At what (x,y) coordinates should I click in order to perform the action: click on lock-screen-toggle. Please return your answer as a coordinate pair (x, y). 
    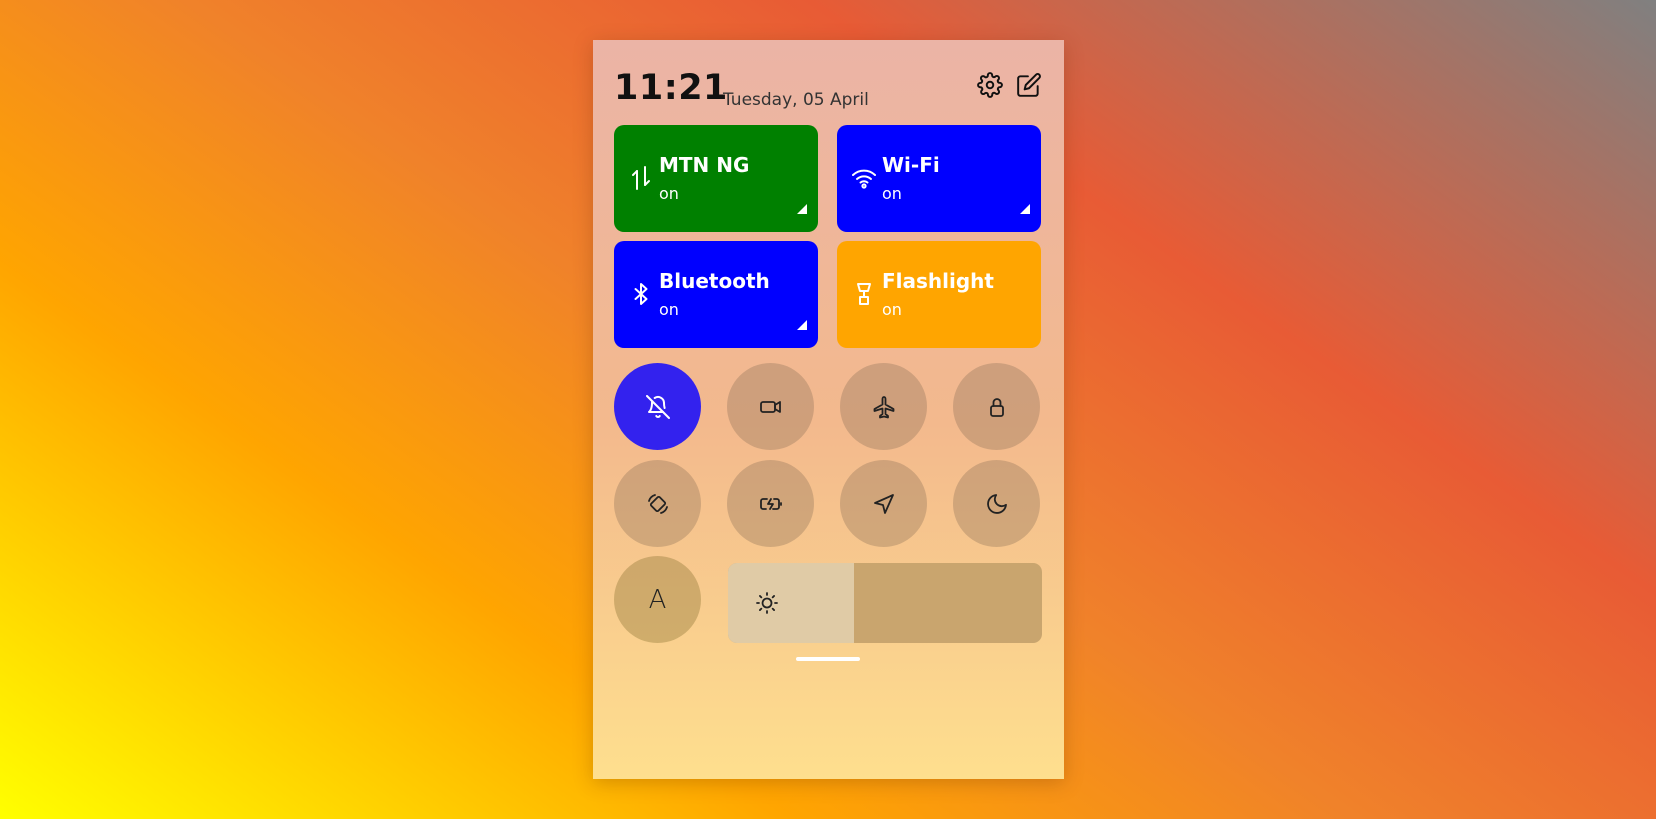
    Looking at the image, I should click on (996, 406).